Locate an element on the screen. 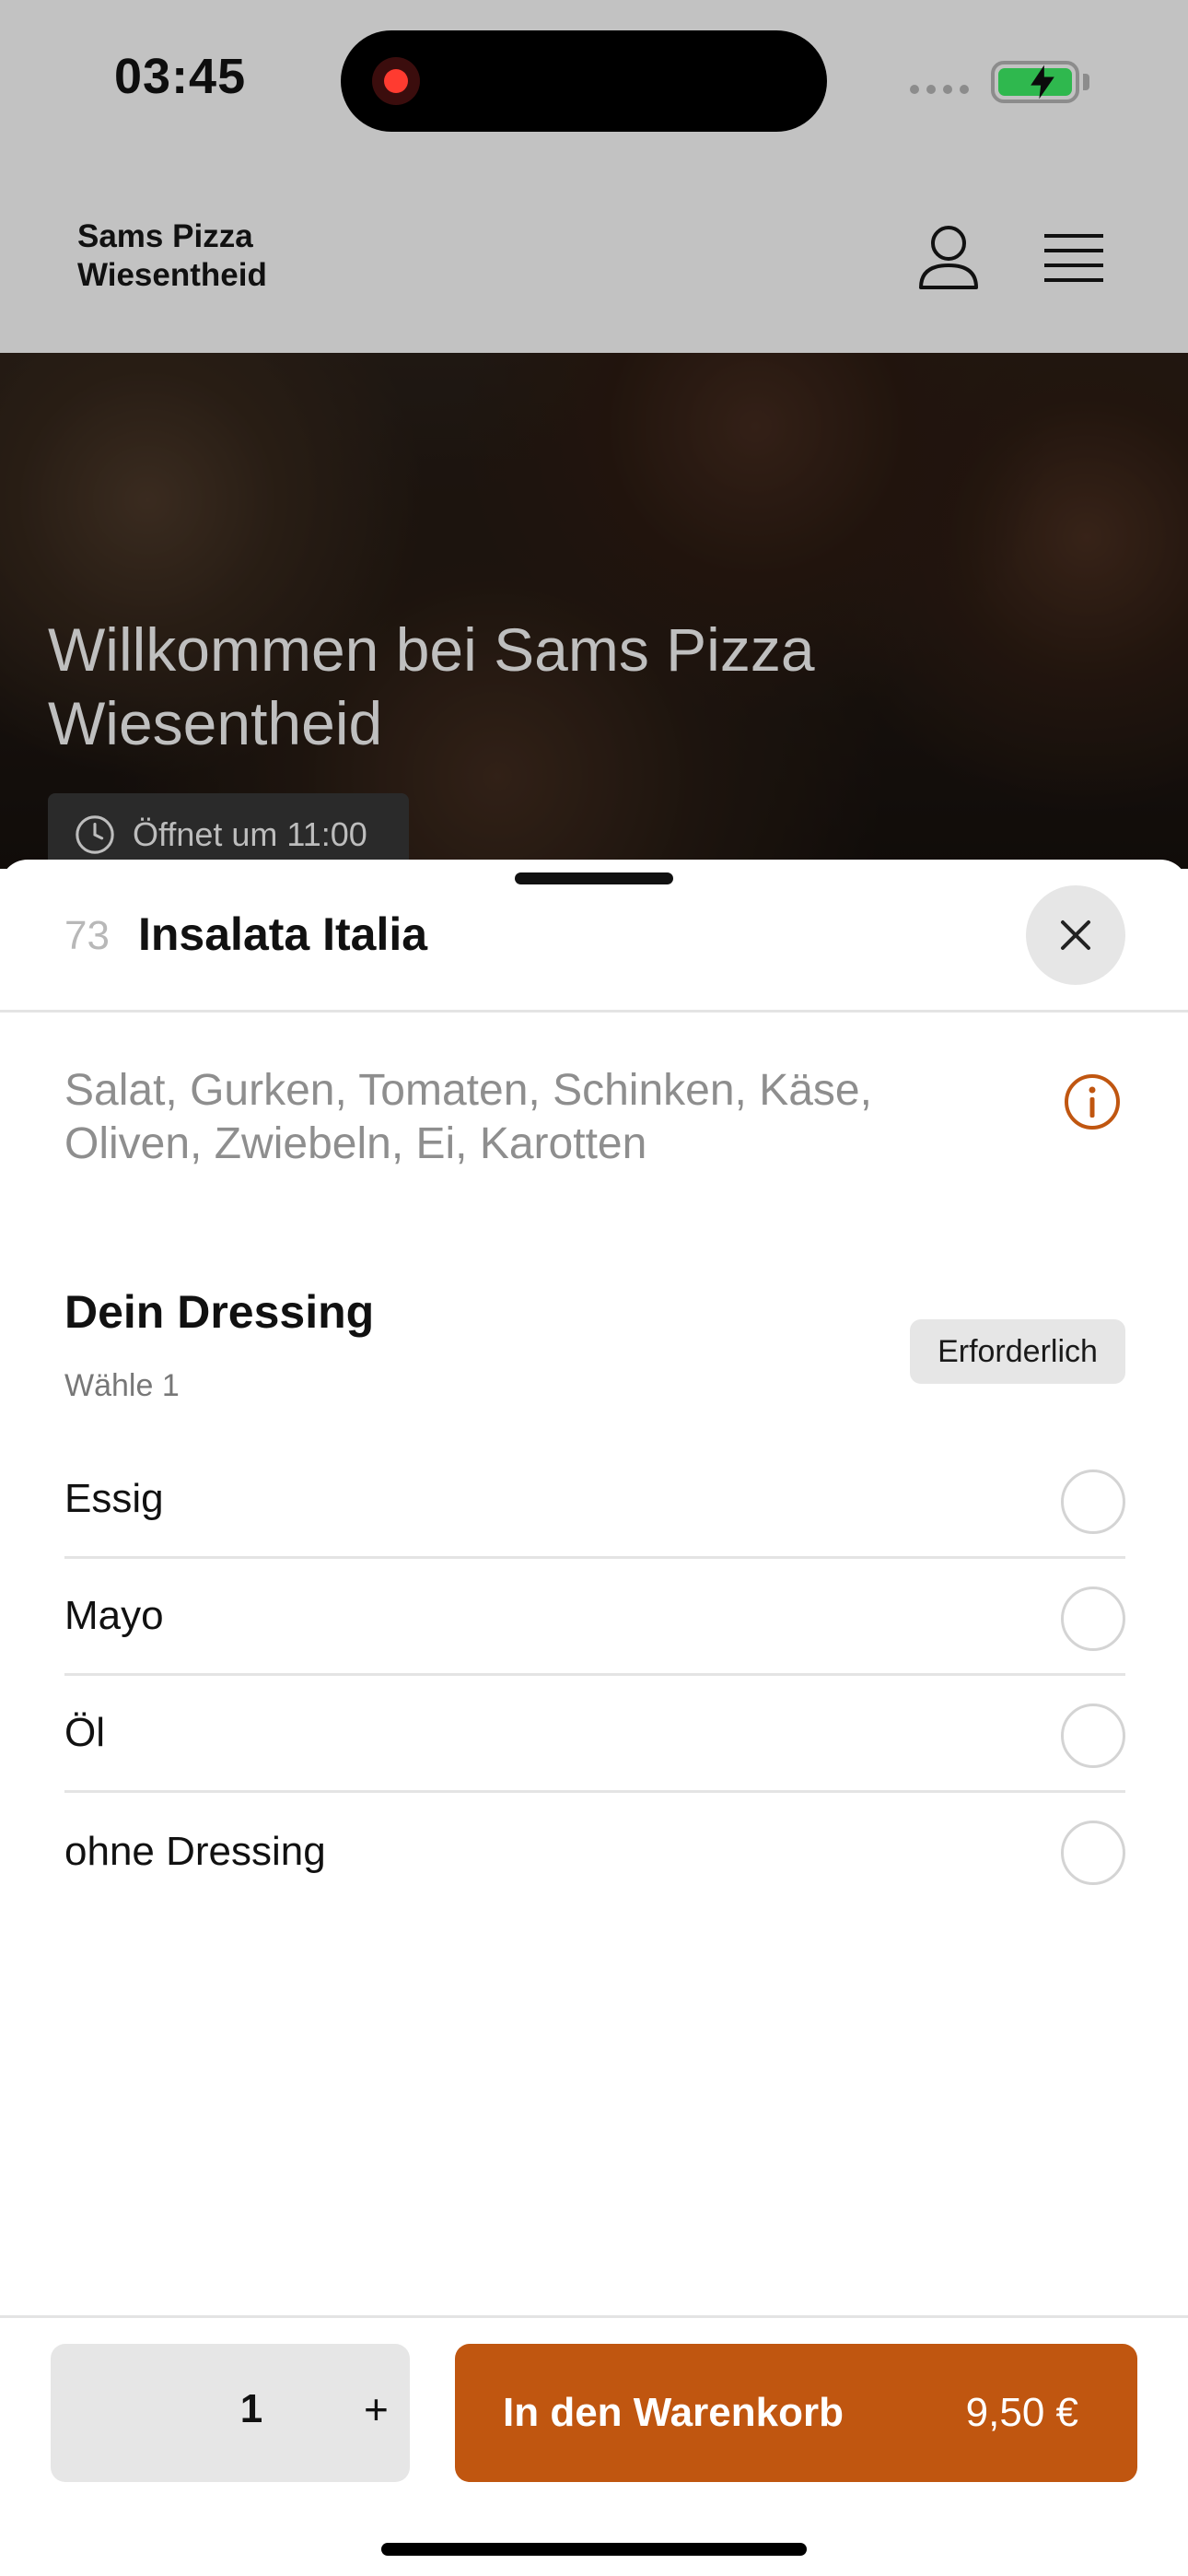  menu-icon is located at coordinates (1073, 258).